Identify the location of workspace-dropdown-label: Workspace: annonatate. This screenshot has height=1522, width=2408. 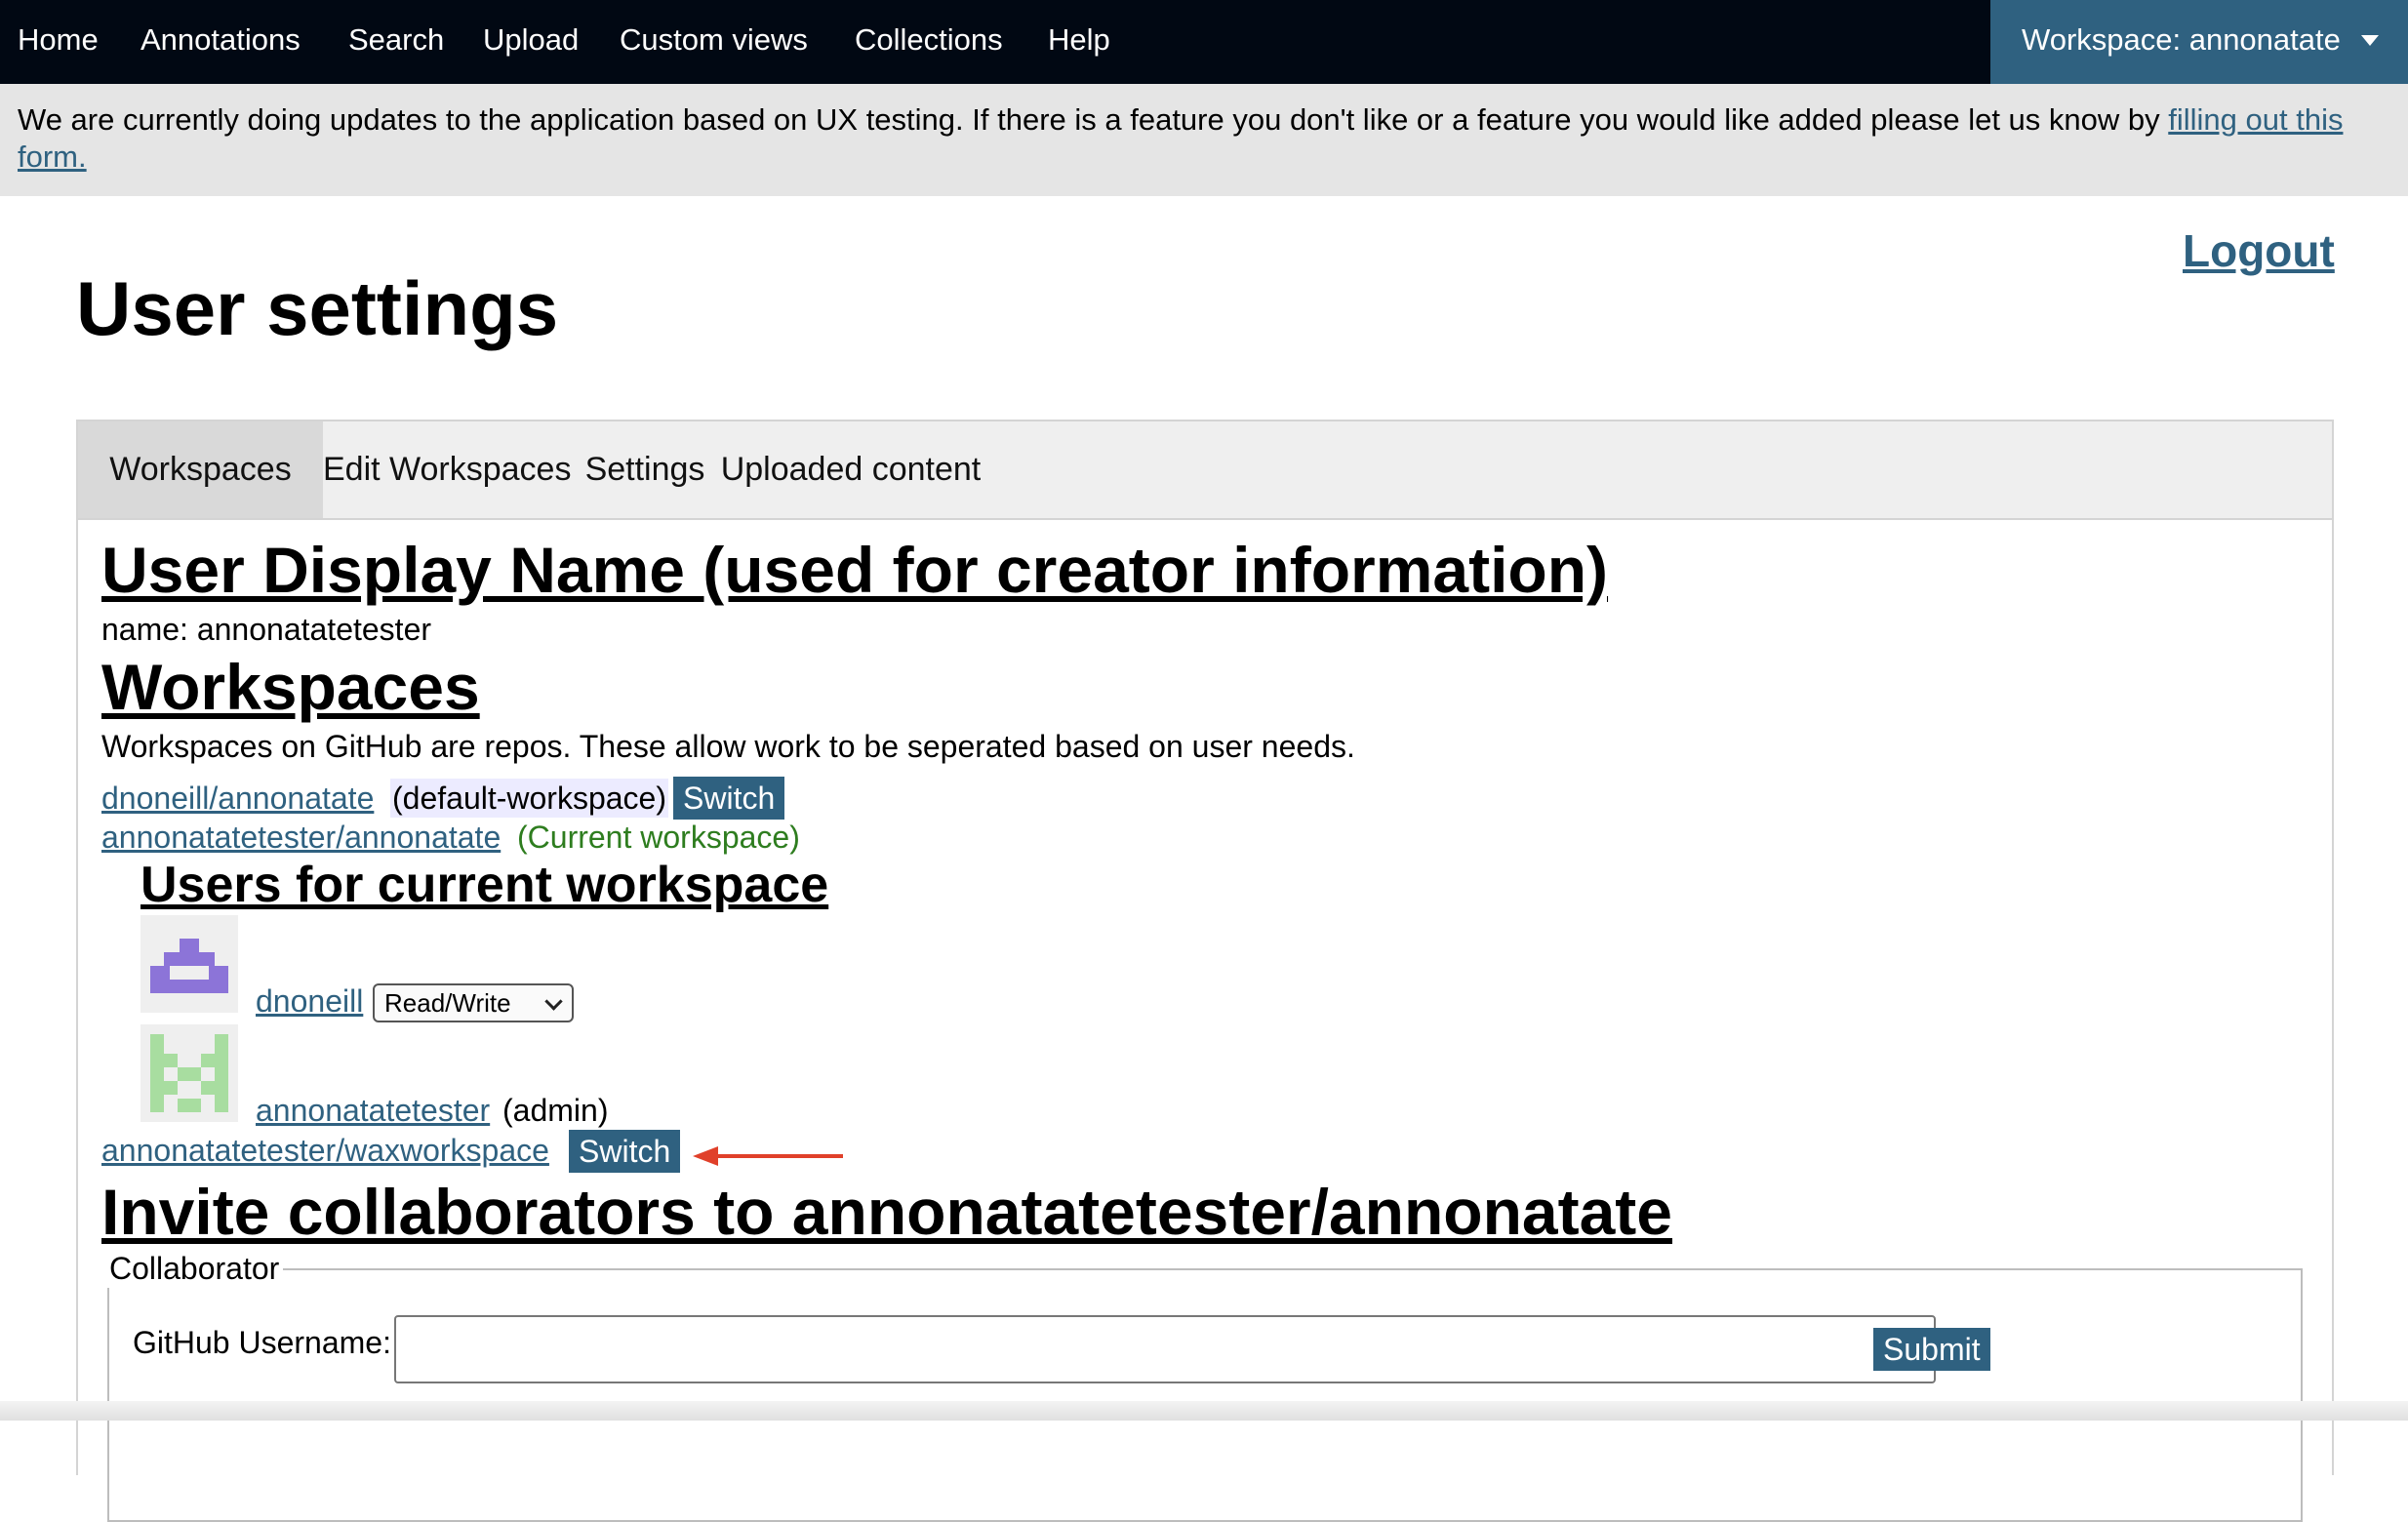
(2182, 39).